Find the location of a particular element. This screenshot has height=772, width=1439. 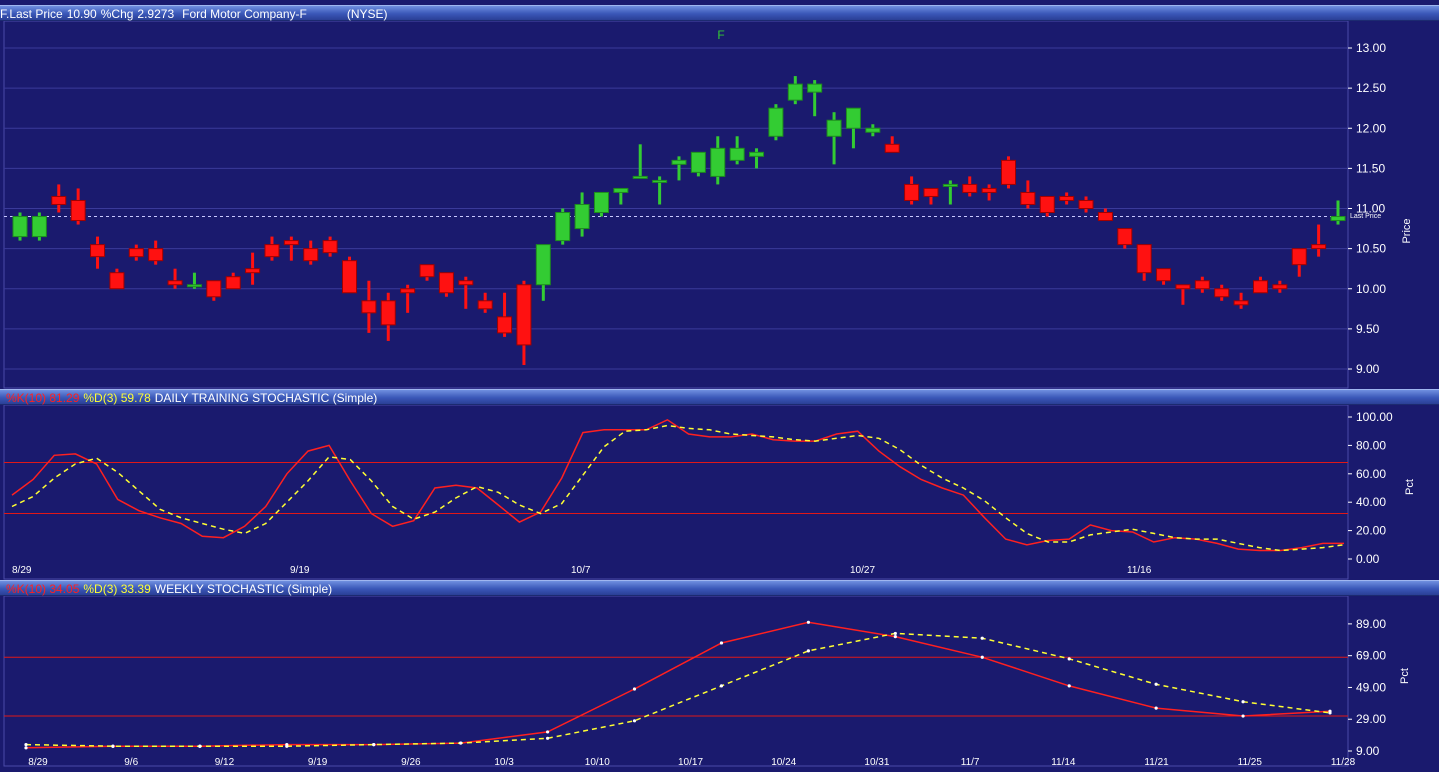

daily-tick-label: 20.00 is located at coordinates (1371, 531).